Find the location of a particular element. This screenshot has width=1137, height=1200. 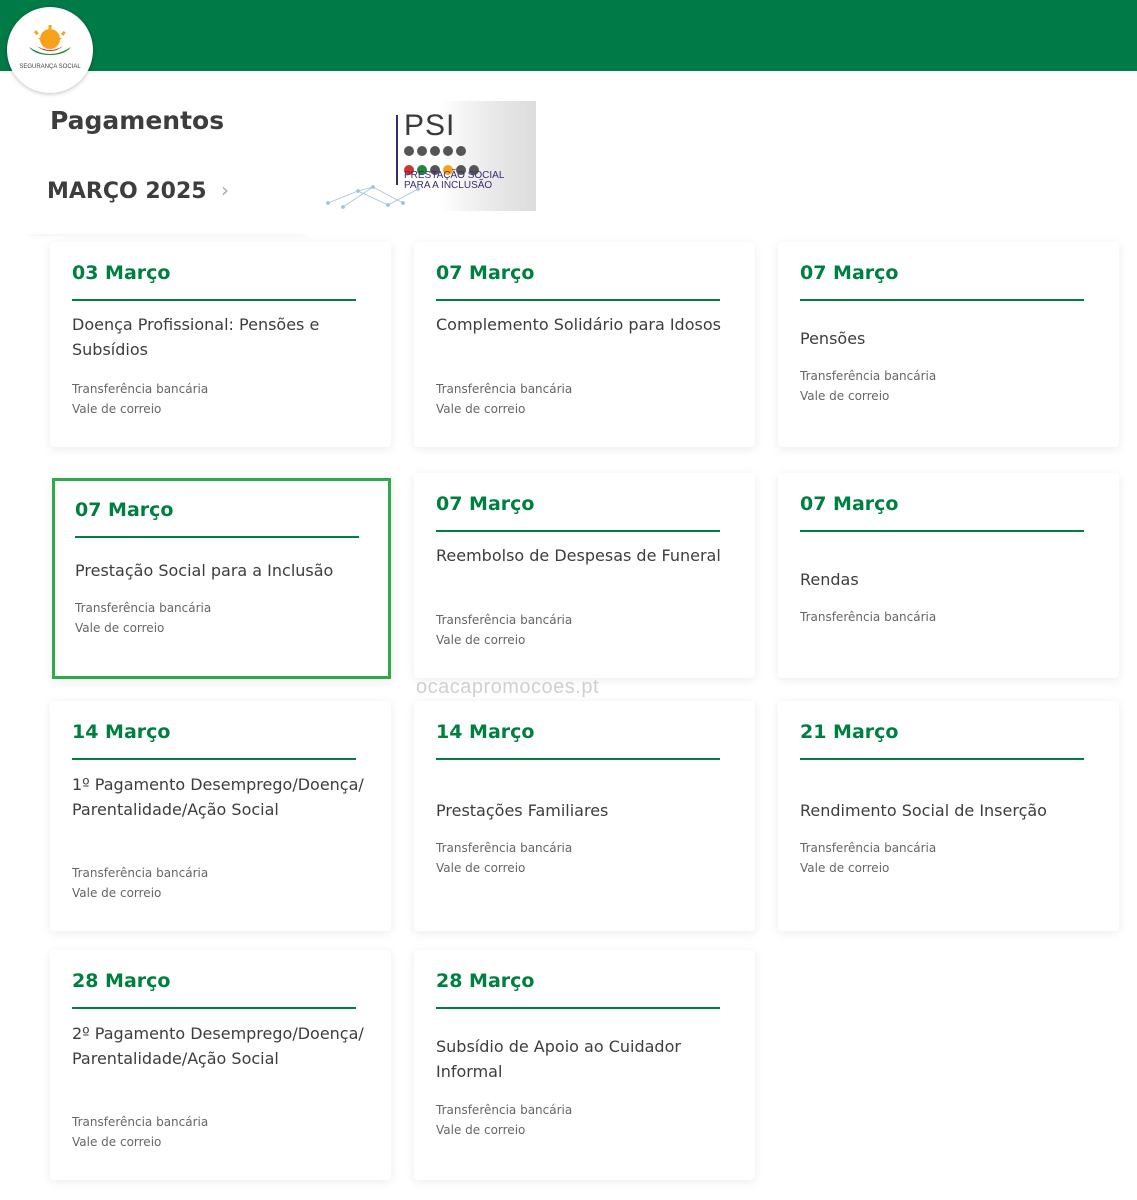

logo-text: SEGURANÇA SOCIAL is located at coordinates (50, 67).